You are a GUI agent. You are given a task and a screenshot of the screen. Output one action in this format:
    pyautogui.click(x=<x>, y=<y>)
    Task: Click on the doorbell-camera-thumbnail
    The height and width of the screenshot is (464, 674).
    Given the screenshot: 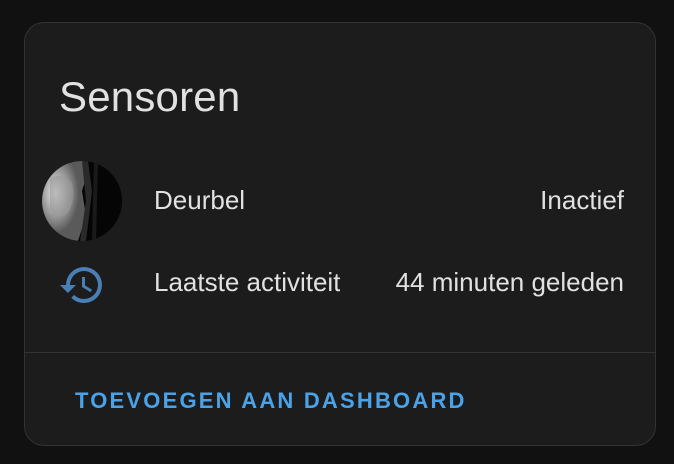 What is the action you would take?
    pyautogui.click(x=82, y=201)
    